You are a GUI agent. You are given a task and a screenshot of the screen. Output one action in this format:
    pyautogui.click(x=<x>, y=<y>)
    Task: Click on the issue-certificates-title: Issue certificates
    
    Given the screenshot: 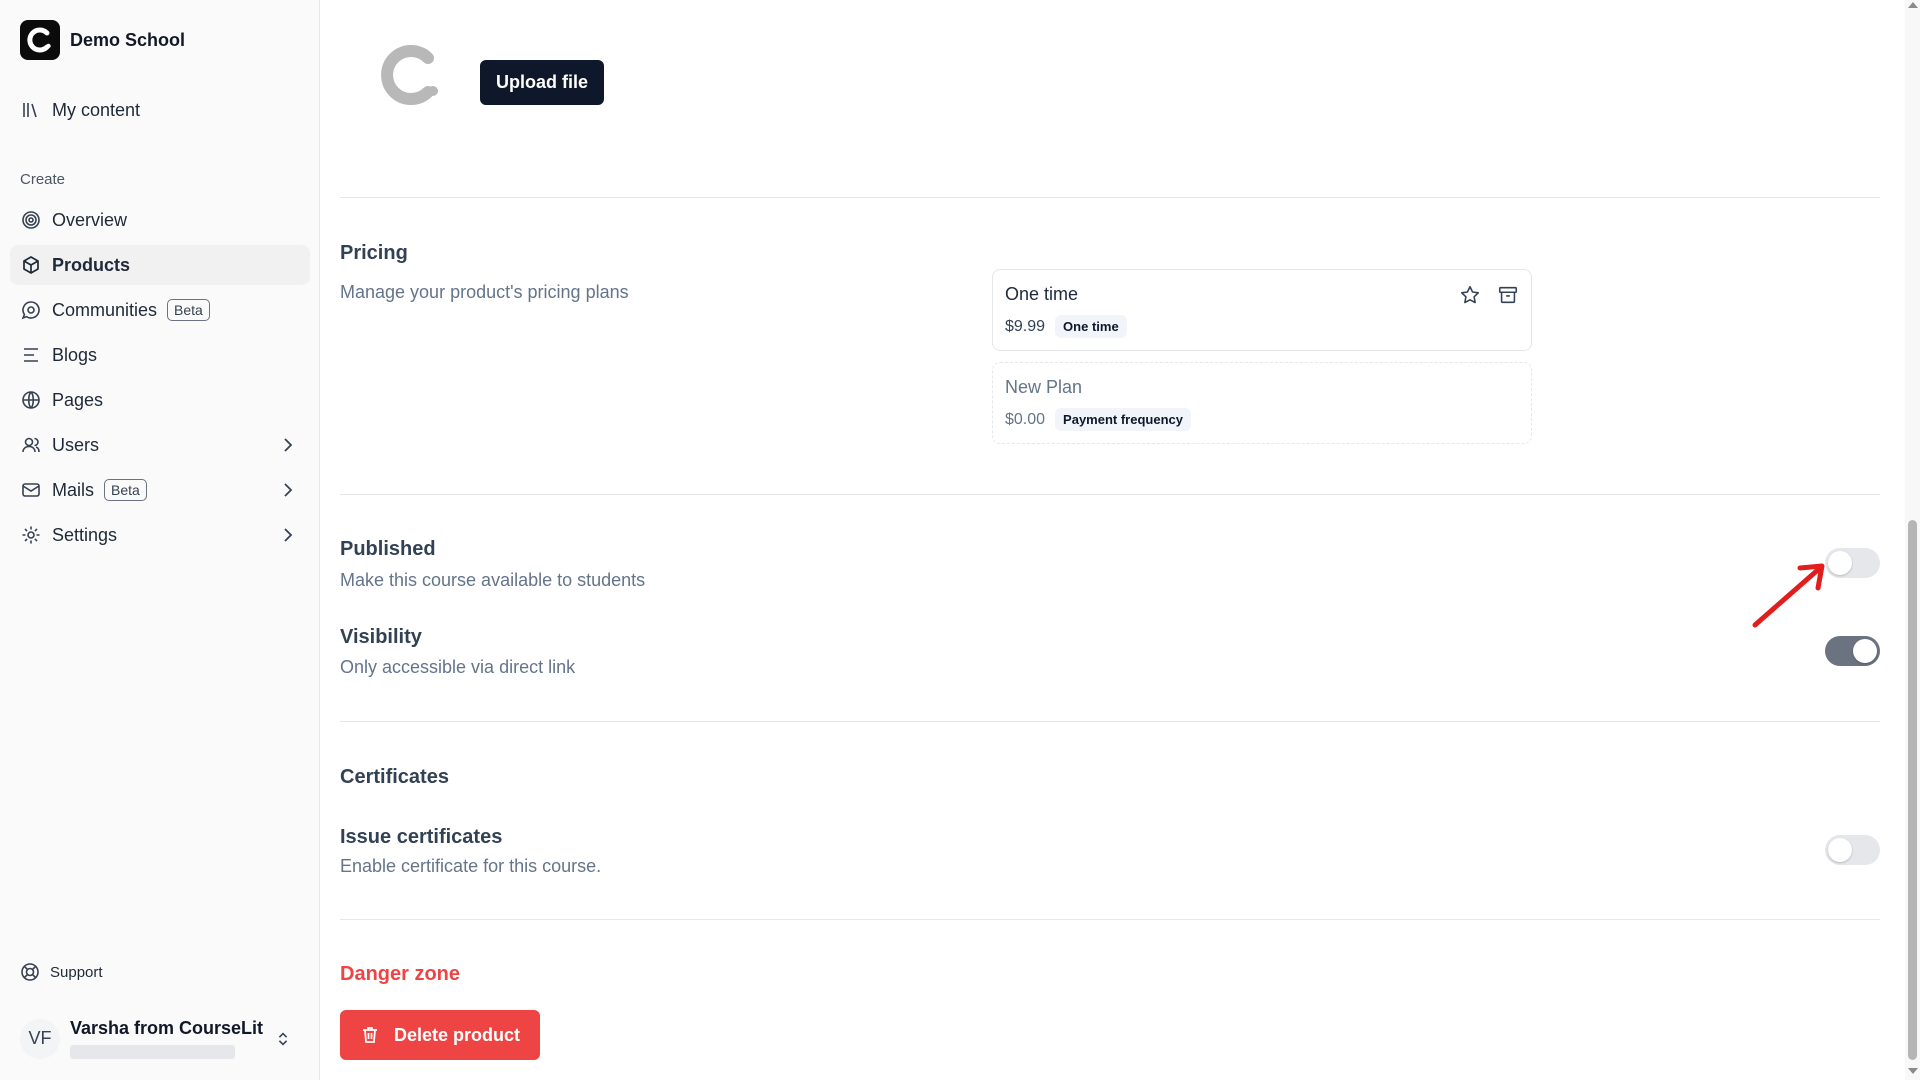 What is the action you would take?
    pyautogui.click(x=421, y=837)
    